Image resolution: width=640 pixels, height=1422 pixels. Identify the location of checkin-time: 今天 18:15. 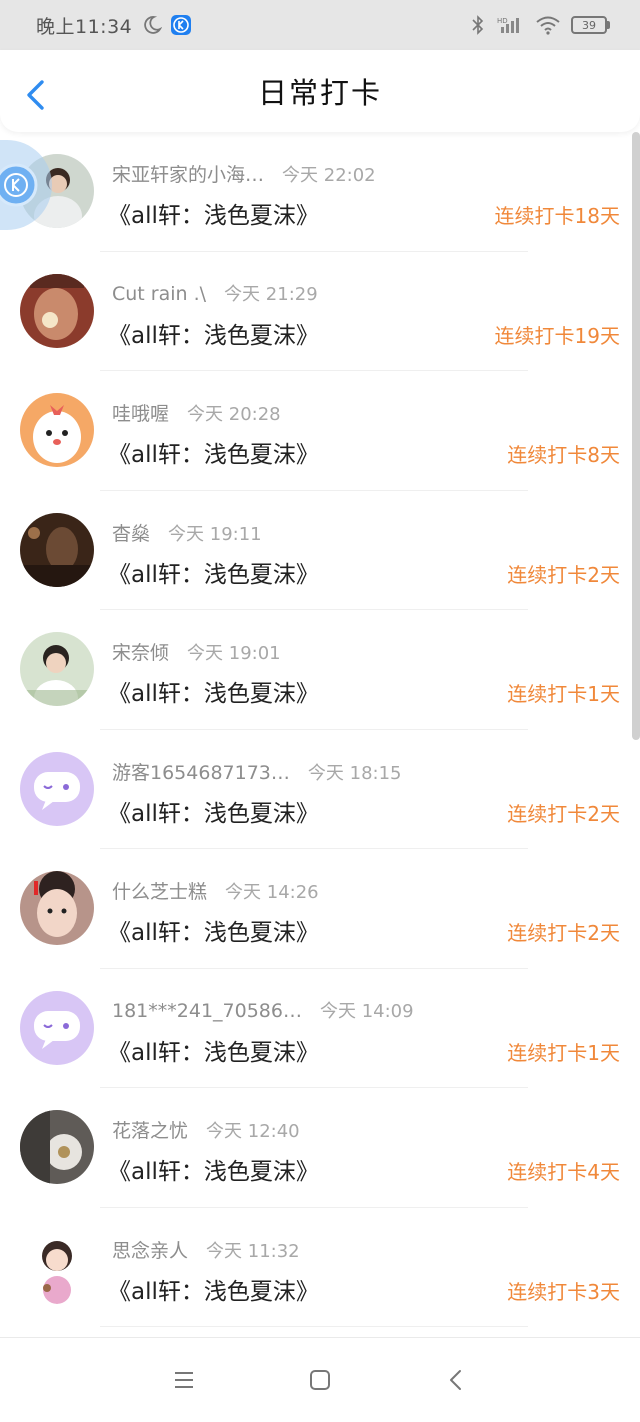
(354, 773).